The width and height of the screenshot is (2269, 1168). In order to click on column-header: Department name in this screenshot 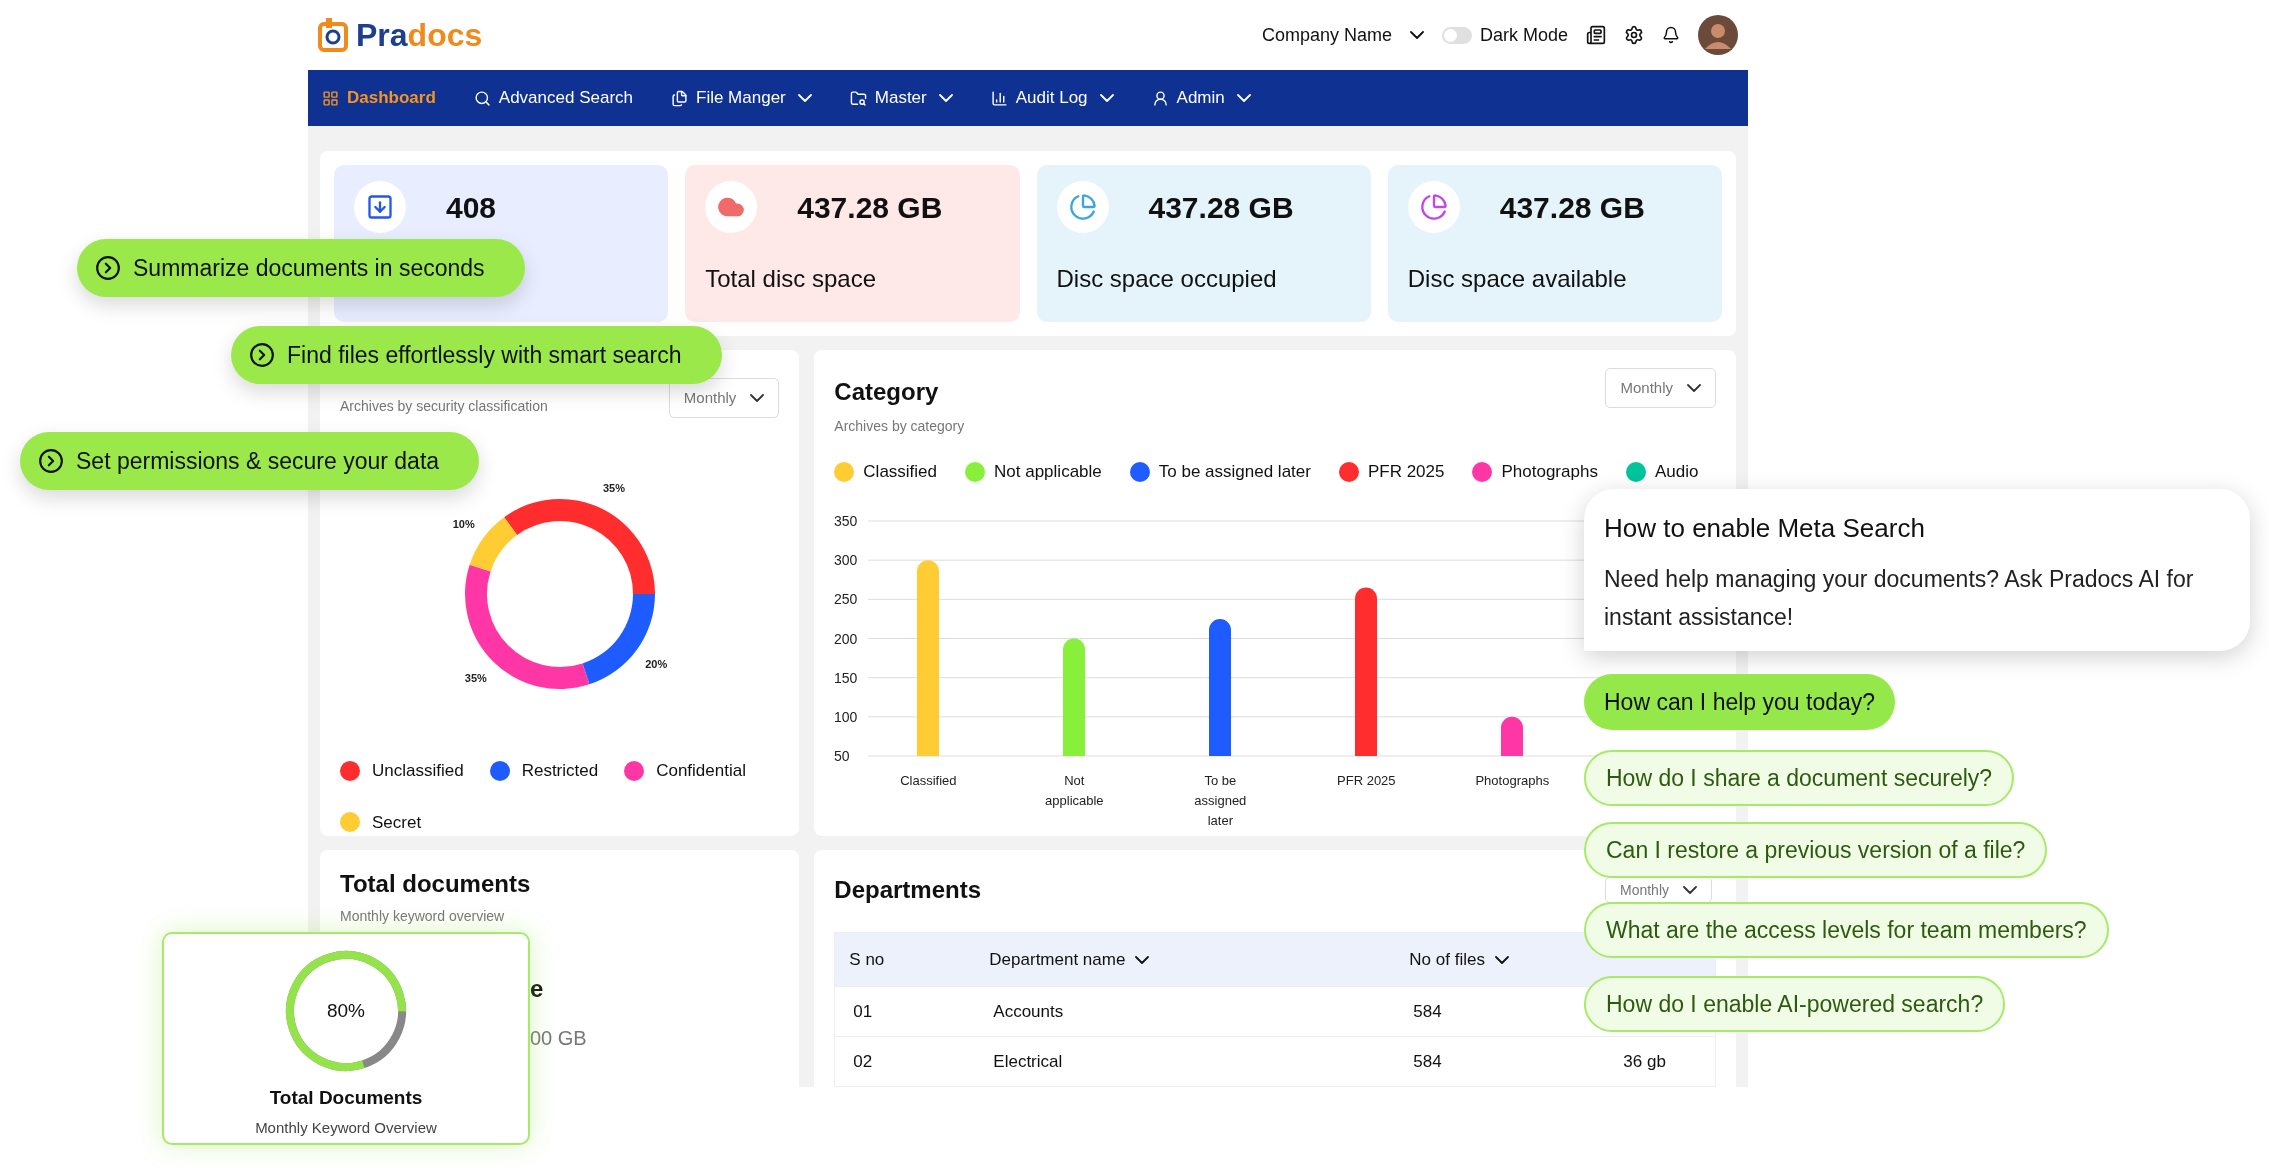, I will do `click(1069, 959)`.